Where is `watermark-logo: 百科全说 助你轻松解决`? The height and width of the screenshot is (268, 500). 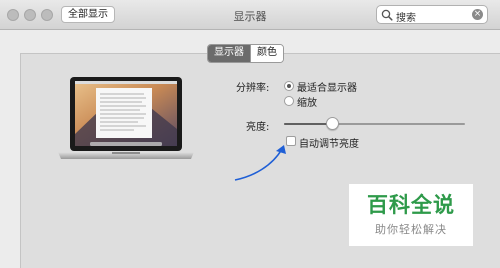 watermark-logo: 百科全说 助你轻松解决 is located at coordinates (411, 215).